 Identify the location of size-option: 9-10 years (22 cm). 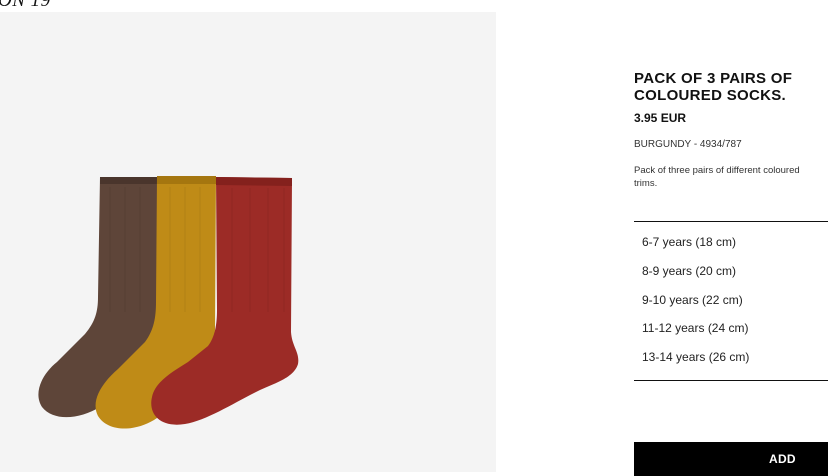
(731, 300).